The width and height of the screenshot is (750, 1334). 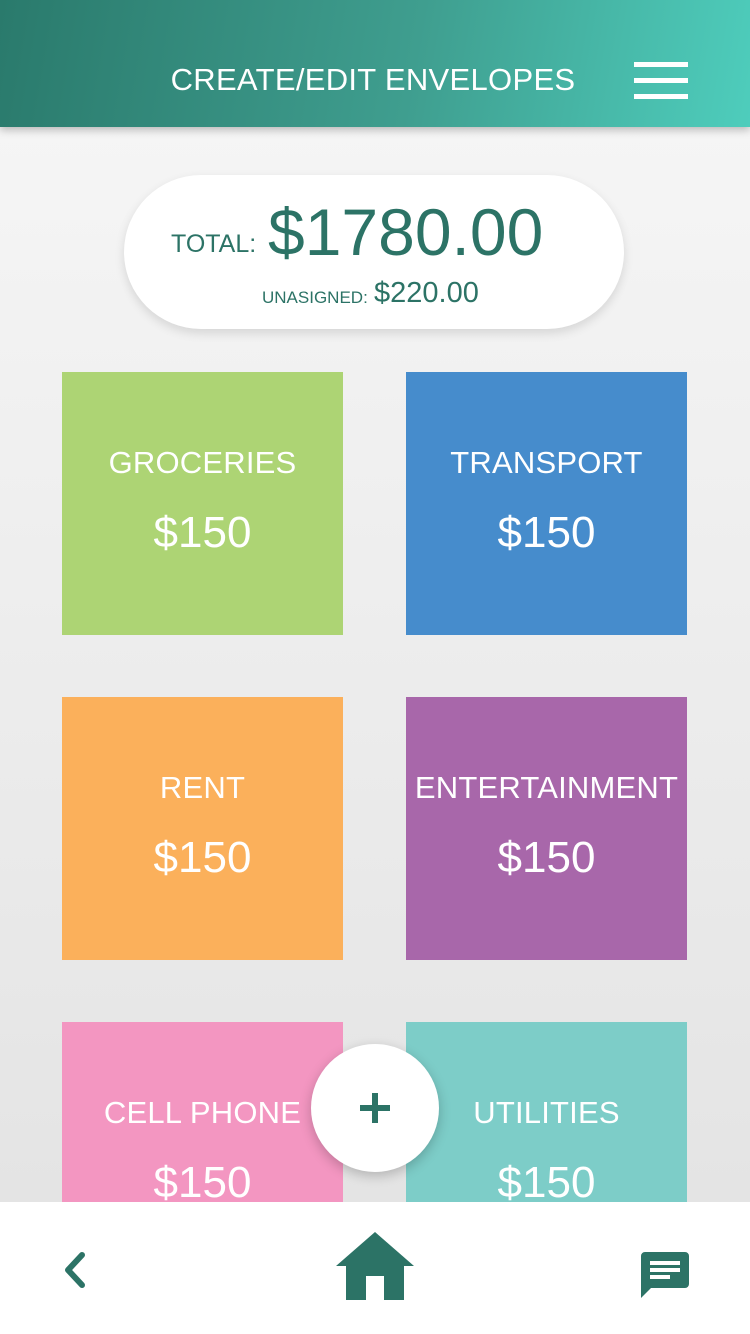 What do you see at coordinates (202, 828) in the screenshot?
I see `envelope-tile-rent: RENT $150` at bounding box center [202, 828].